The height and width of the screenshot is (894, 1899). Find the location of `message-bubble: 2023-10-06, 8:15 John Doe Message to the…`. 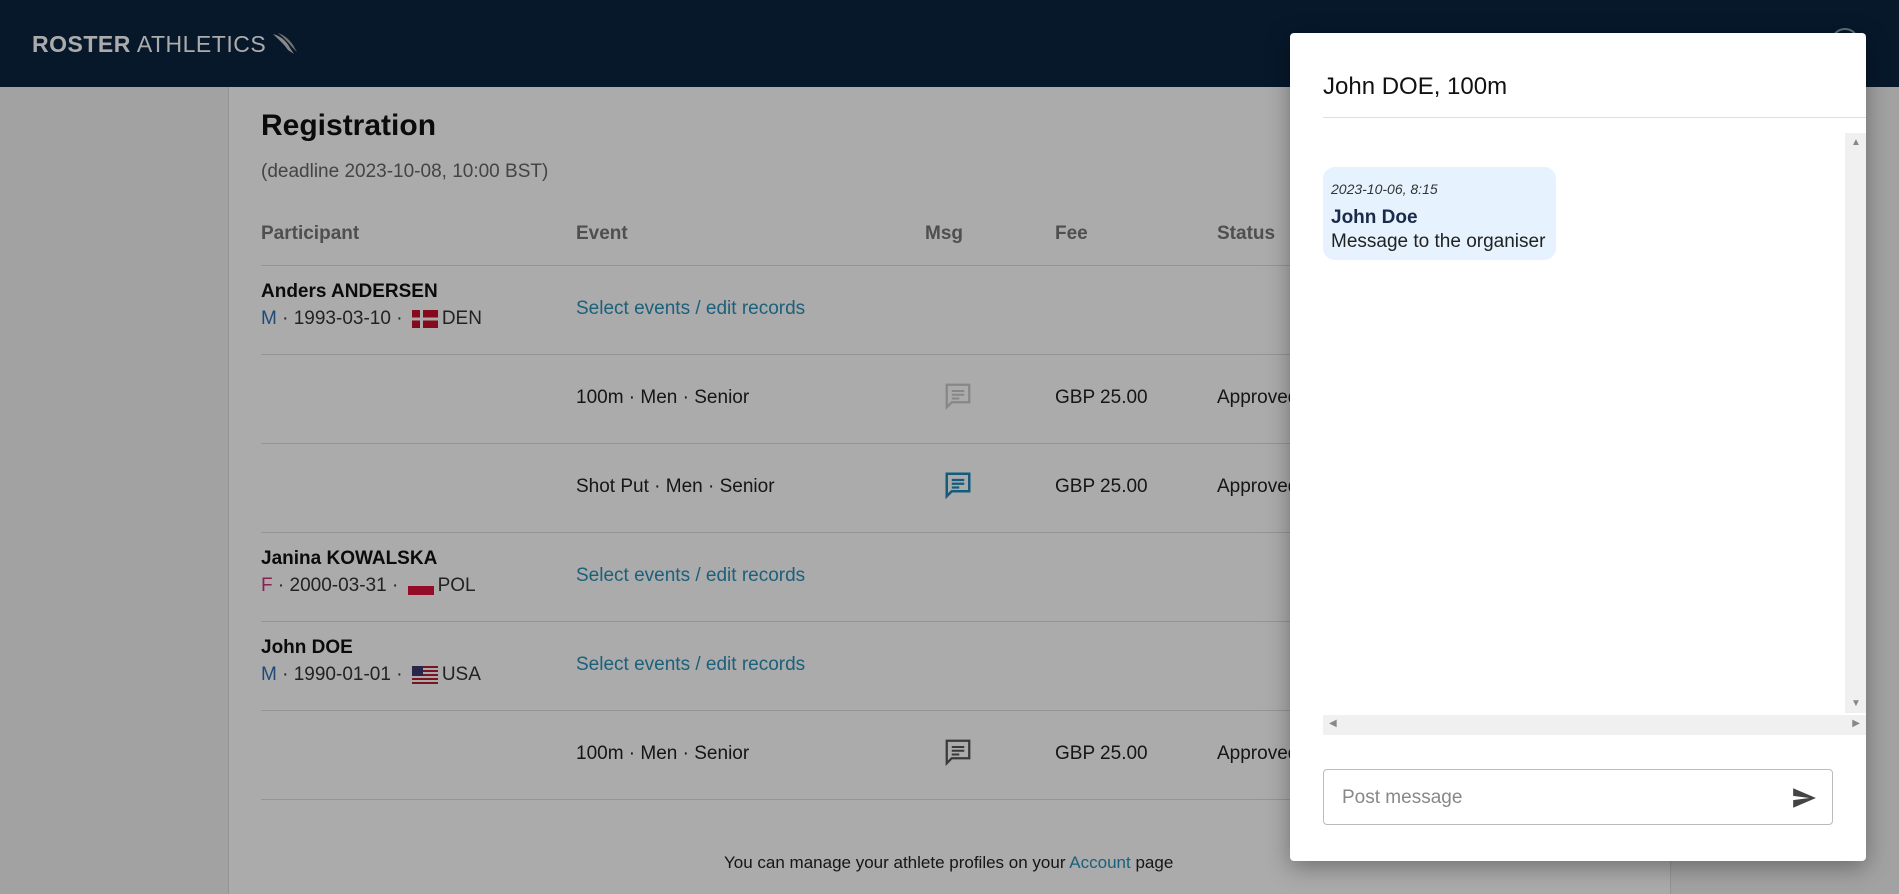

message-bubble: 2023-10-06, 8:15 John Doe Message to the… is located at coordinates (1439, 213).